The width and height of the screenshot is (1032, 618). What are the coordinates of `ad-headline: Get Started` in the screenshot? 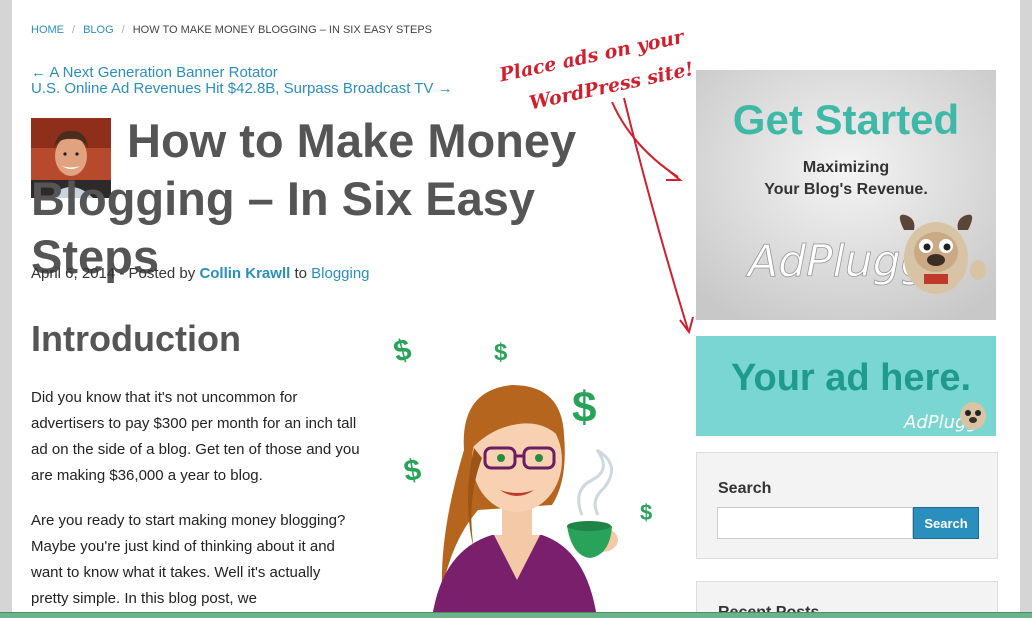 It's located at (846, 119).